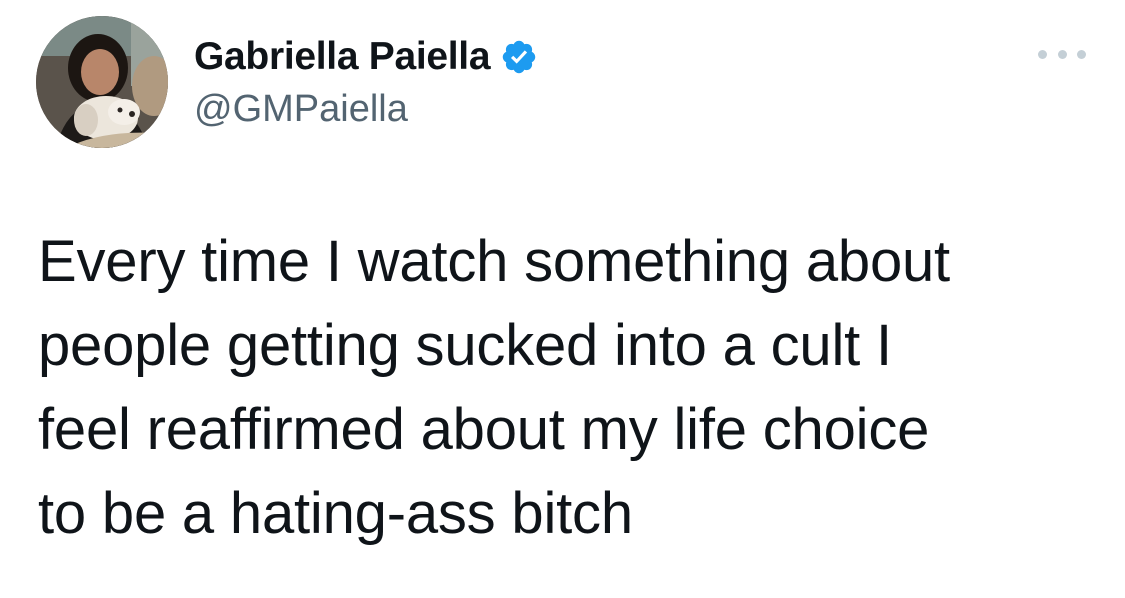  I want to click on author-handle: @GMPaiella, so click(301, 109).